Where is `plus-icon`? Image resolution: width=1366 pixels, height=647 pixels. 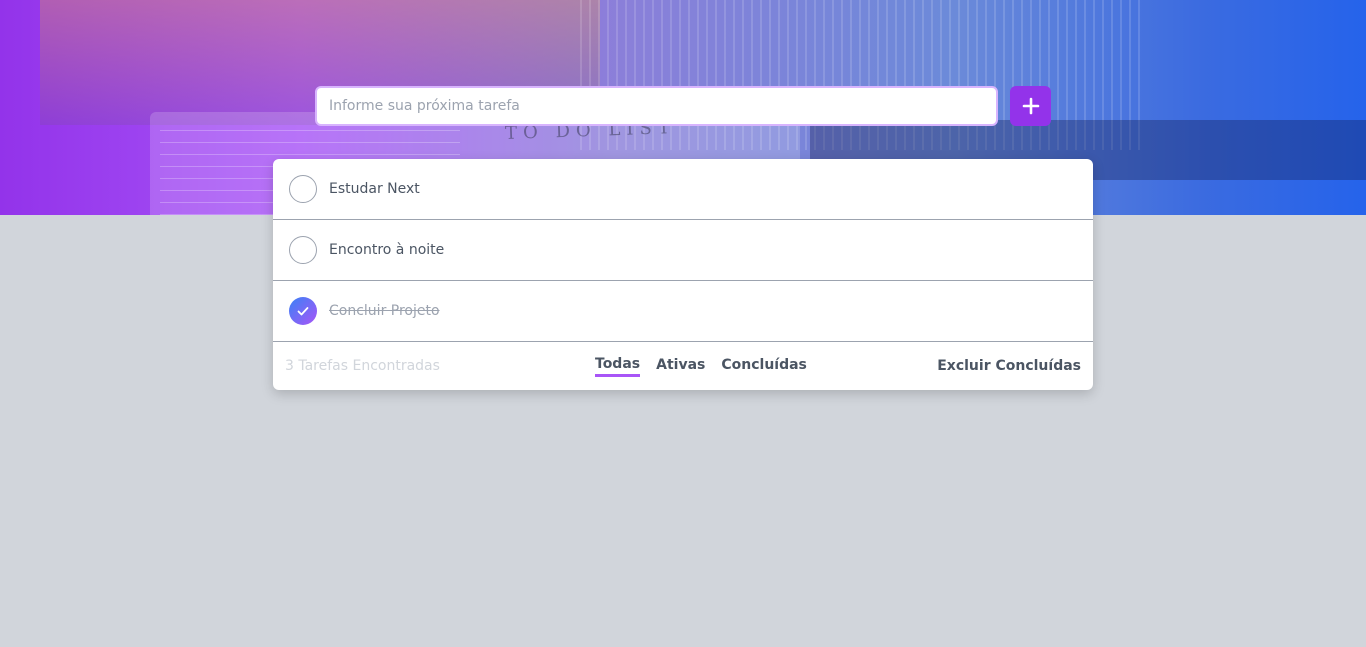 plus-icon is located at coordinates (1030, 106).